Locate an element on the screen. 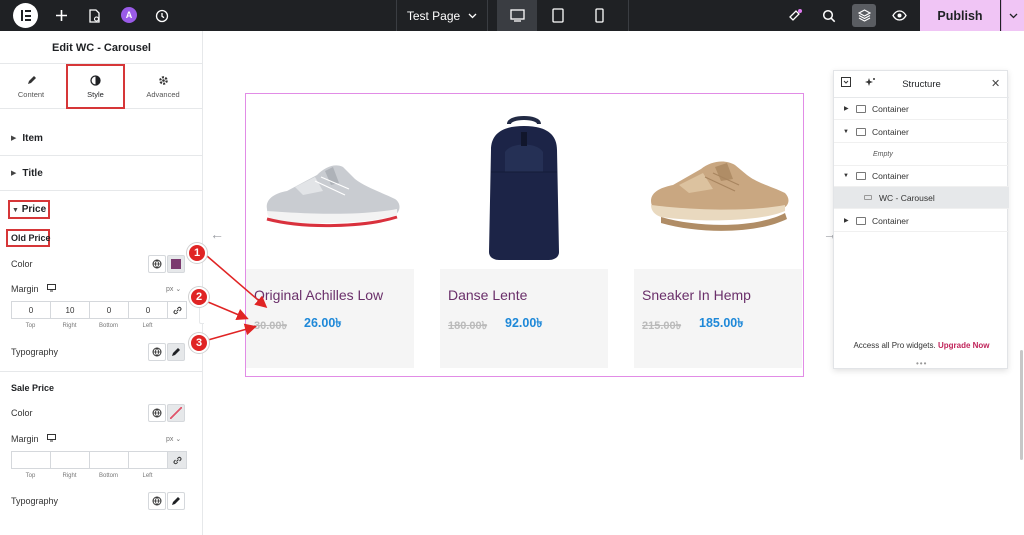 This screenshot has width=1024, height=535. history-icon is located at coordinates (162, 15).